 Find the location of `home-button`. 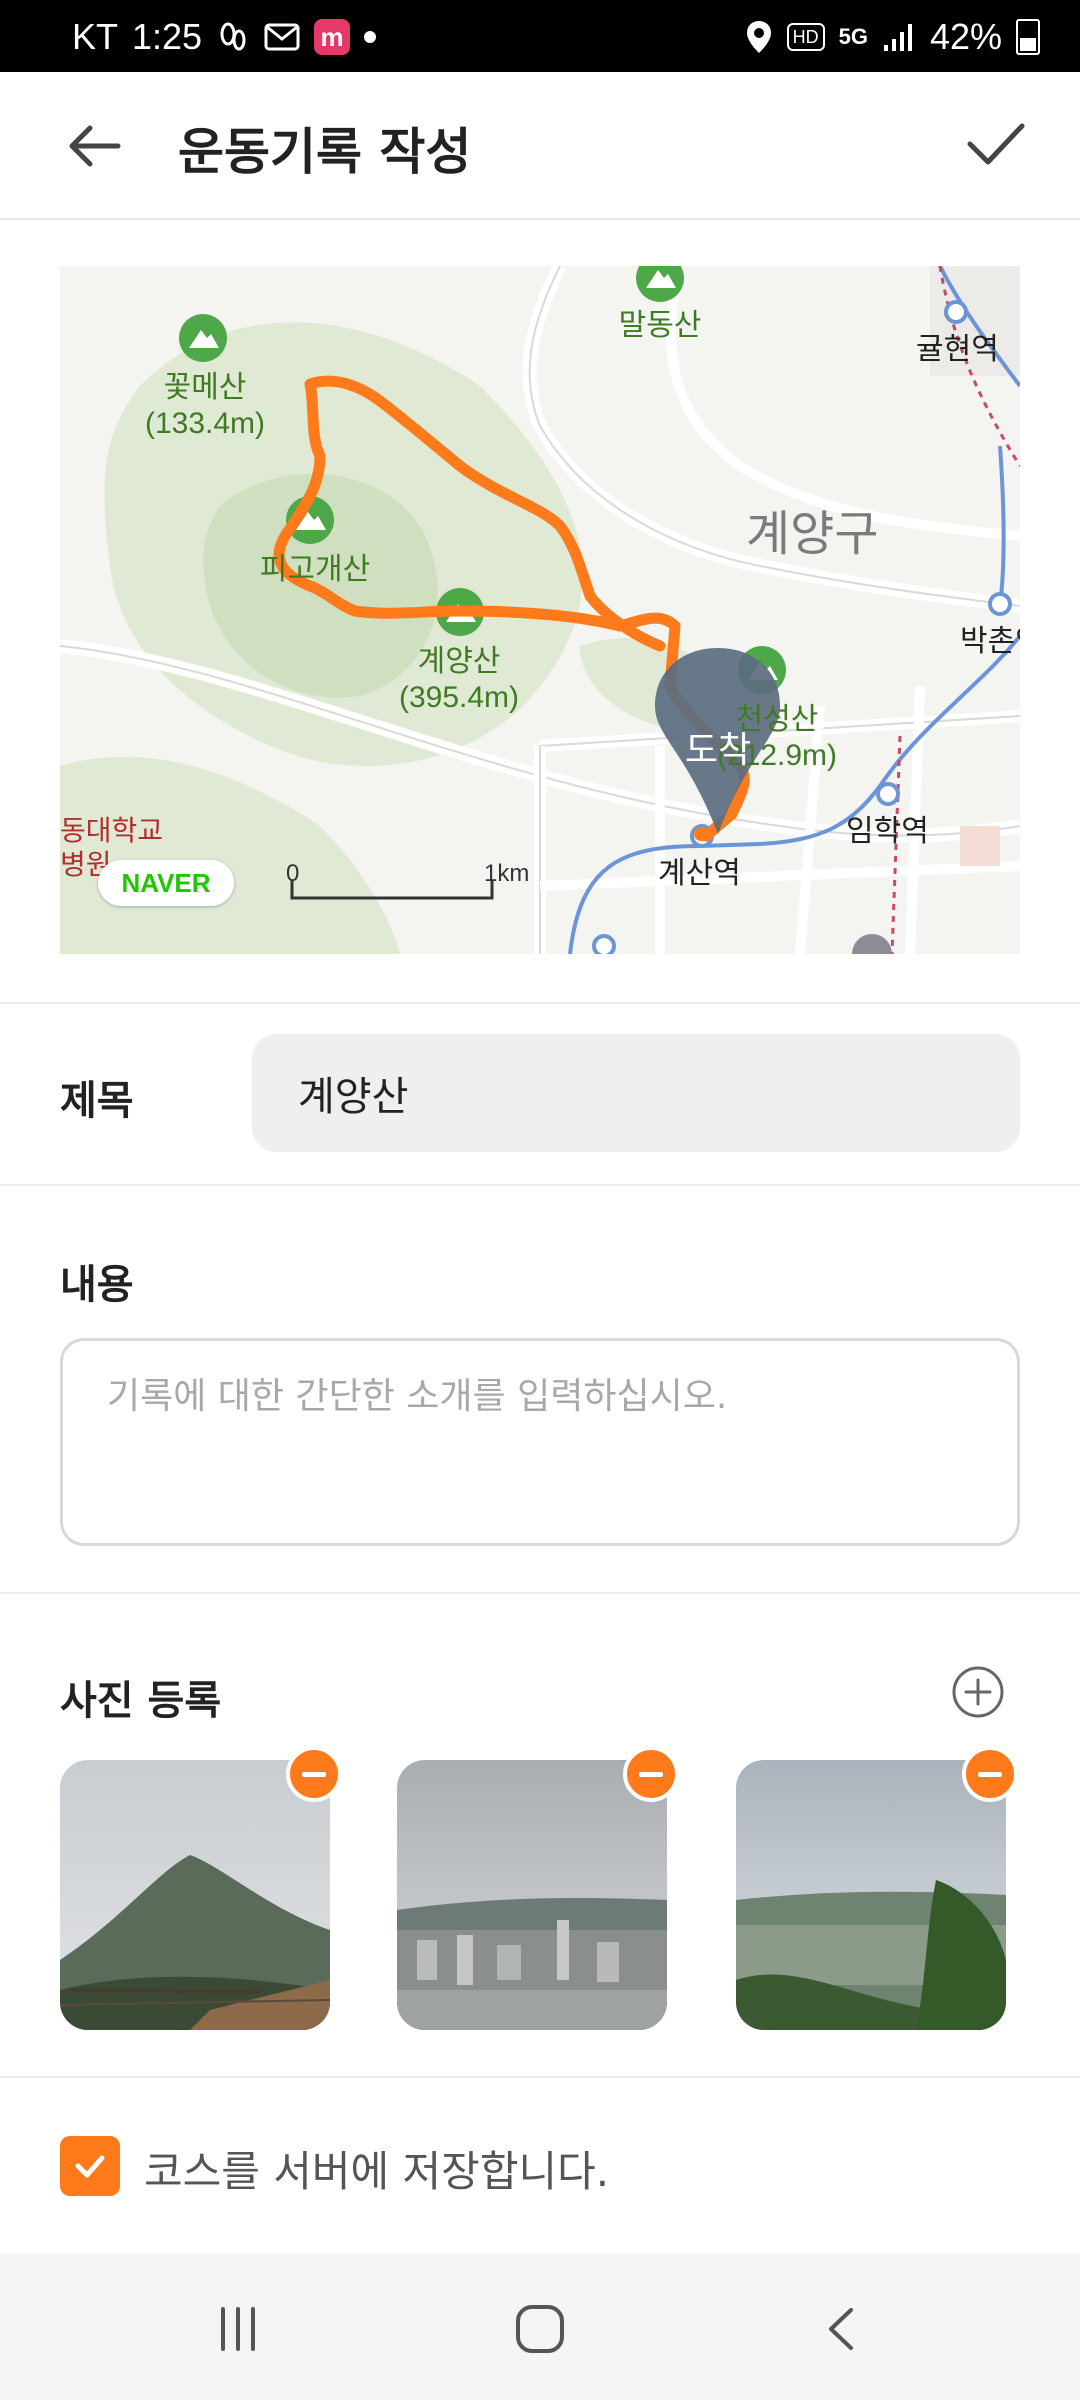

home-button is located at coordinates (540, 2329).